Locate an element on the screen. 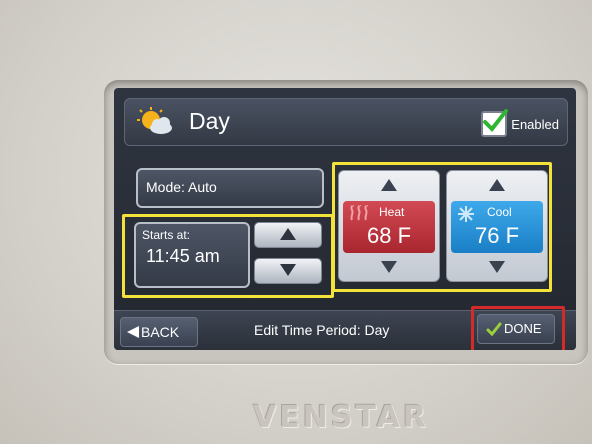  heat-label: Heat is located at coordinates (392, 212).